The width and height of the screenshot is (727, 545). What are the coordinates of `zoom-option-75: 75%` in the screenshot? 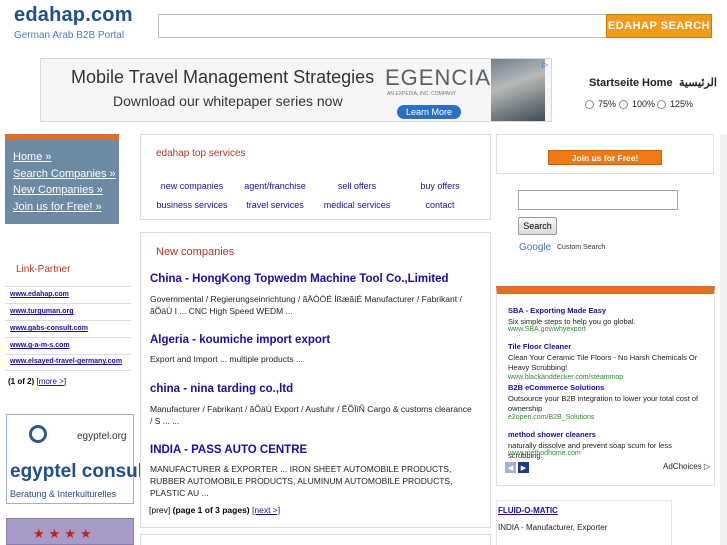 It's located at (600, 104).